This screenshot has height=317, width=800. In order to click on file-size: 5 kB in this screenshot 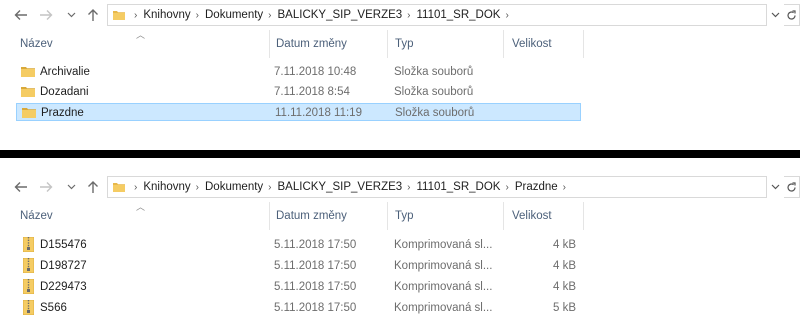, I will do `click(564, 308)`.